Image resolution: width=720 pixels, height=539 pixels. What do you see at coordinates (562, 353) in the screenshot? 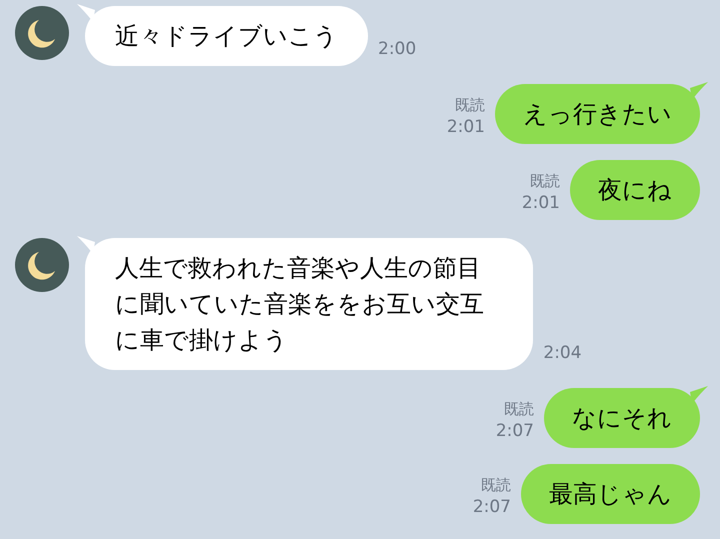
I see `message-time: 2:04` at bounding box center [562, 353].